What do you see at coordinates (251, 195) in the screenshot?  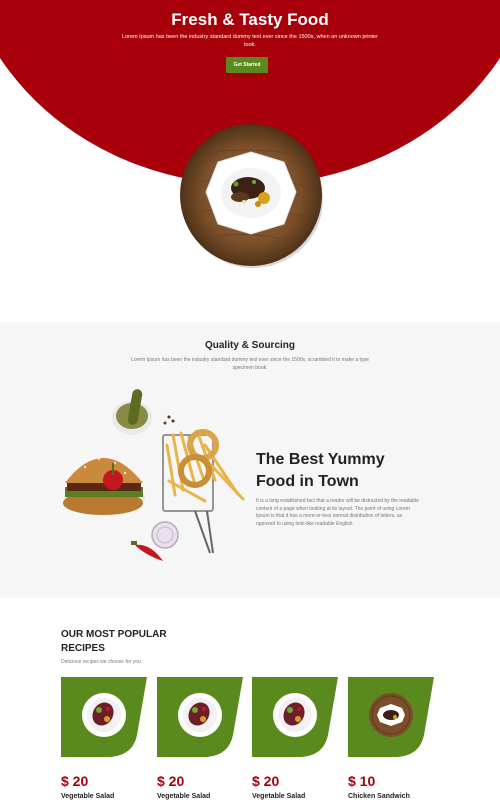 I see `hero-dish-image` at bounding box center [251, 195].